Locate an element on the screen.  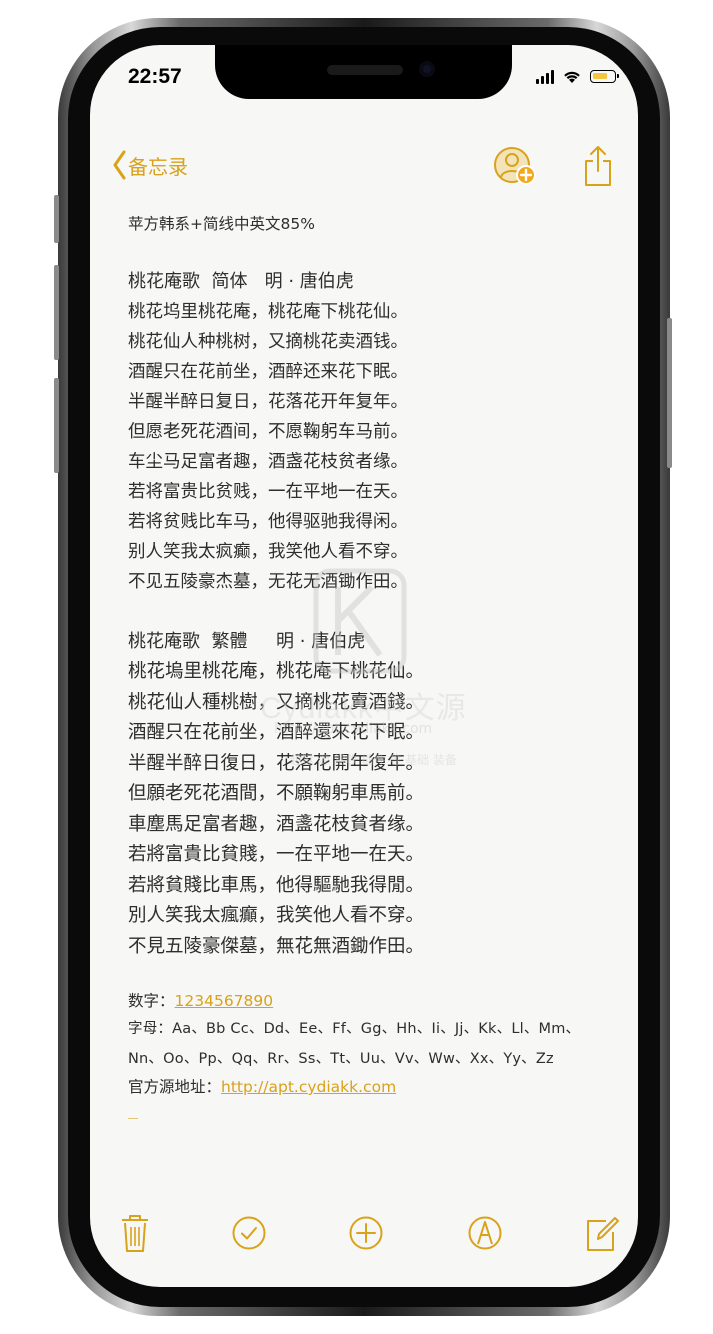
share-button is located at coordinates (598, 168).